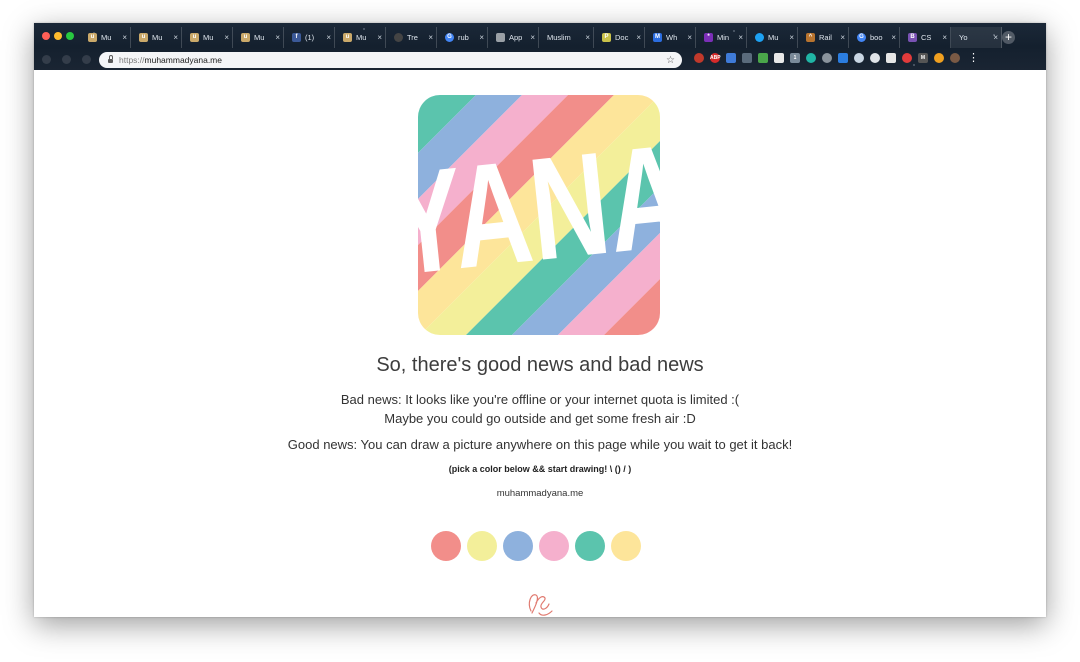 This screenshot has width=1080, height=662. I want to click on extension-icon-14: M, so click(923, 58).